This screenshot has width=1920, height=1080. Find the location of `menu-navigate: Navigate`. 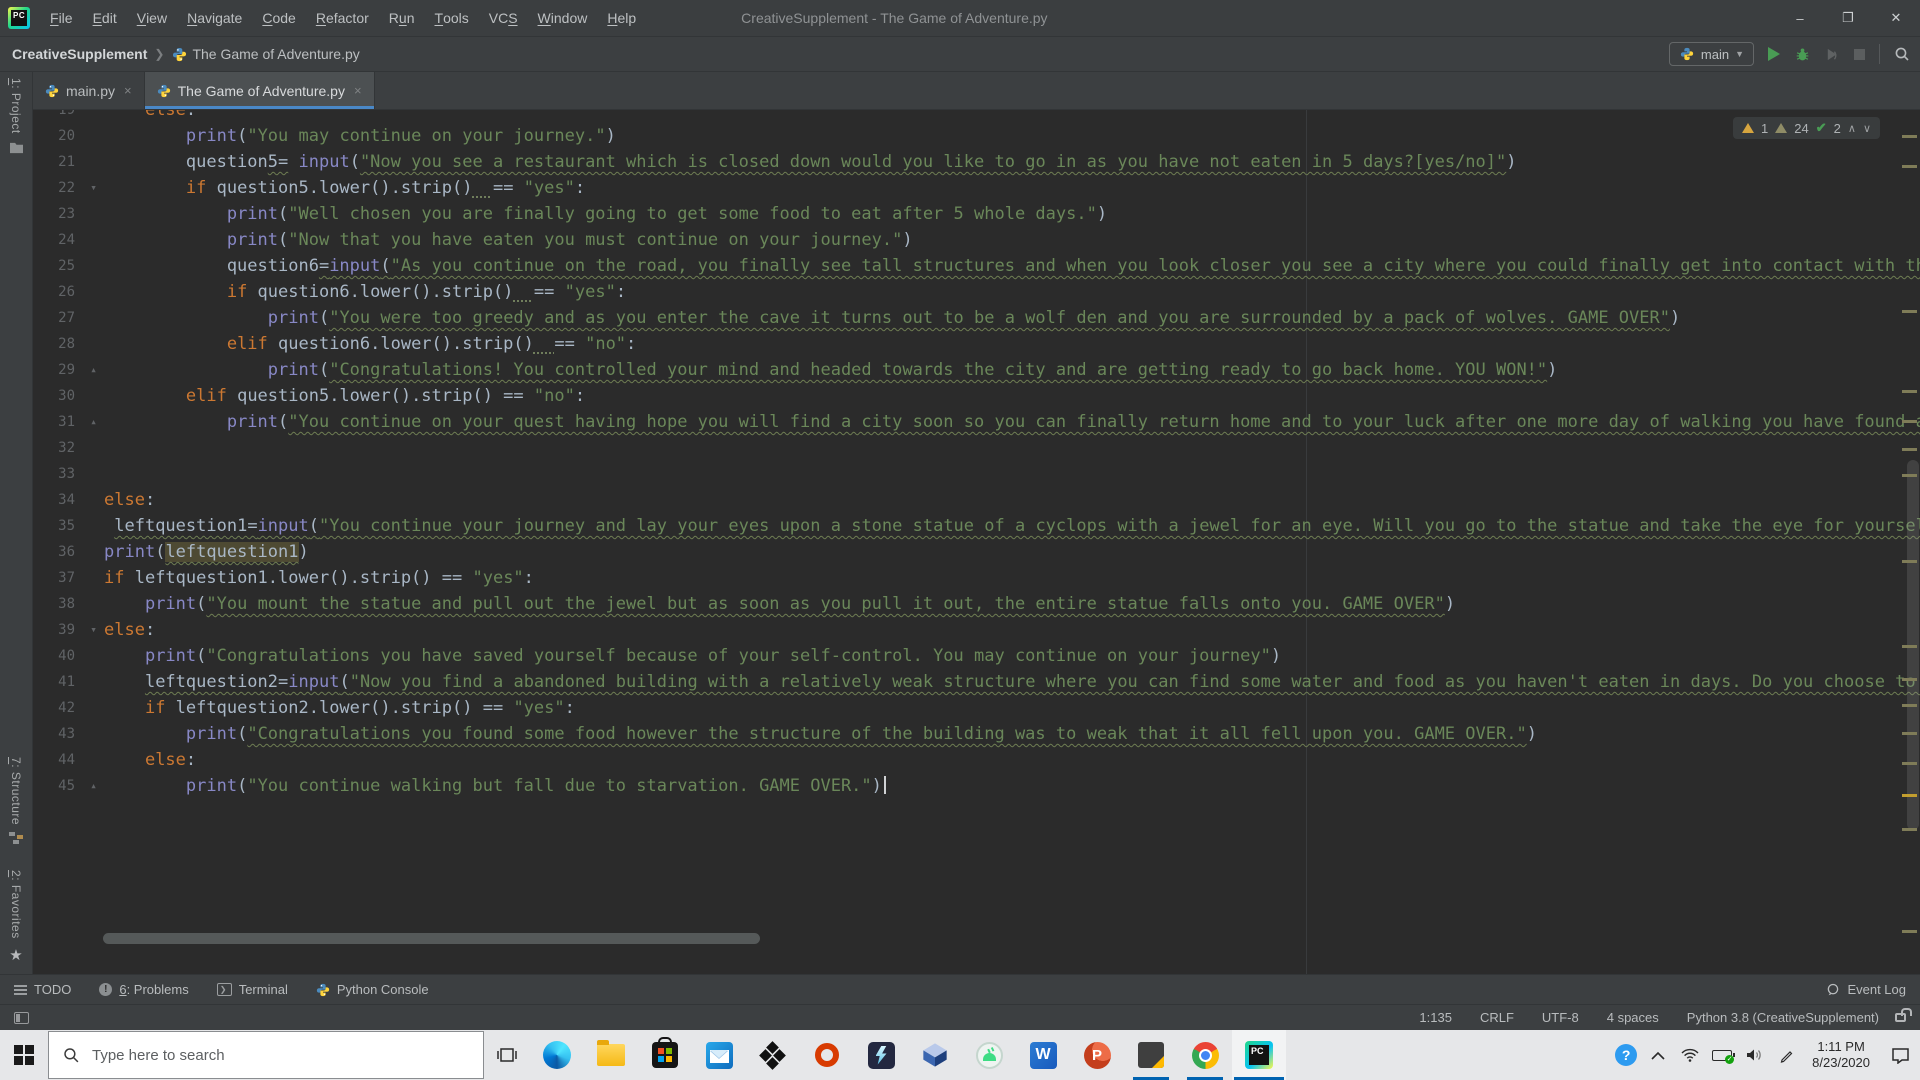

menu-navigate: Navigate is located at coordinates (214, 18).